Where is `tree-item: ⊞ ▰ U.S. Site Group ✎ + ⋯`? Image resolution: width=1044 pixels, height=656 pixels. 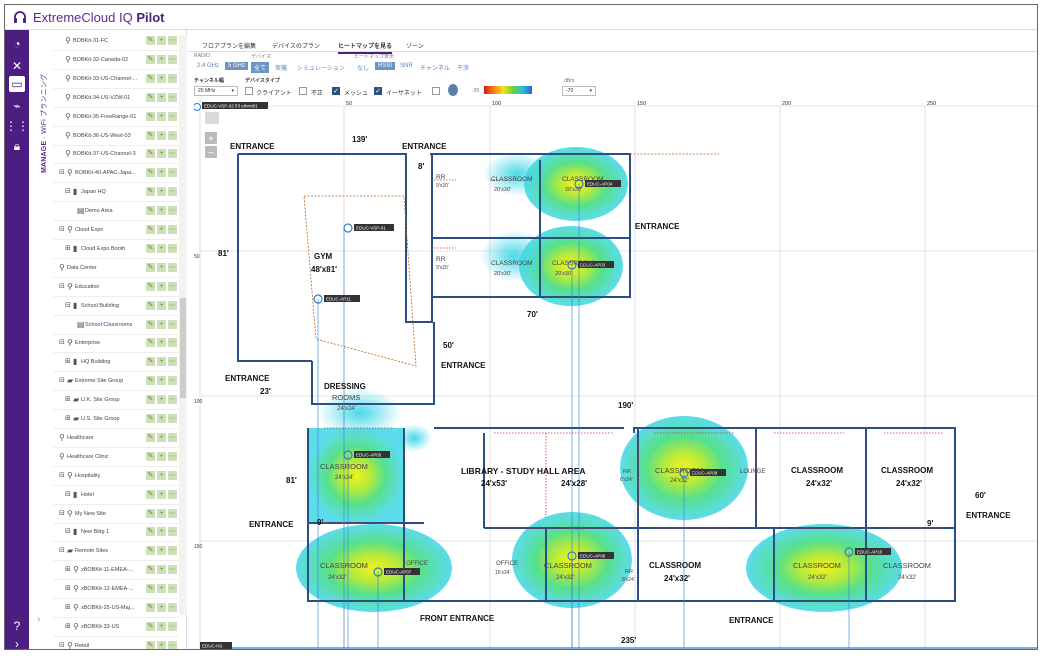
tree-item: ⊞ ▰ U.S. Site Group ✎ + ⋯ is located at coordinates (116, 419).